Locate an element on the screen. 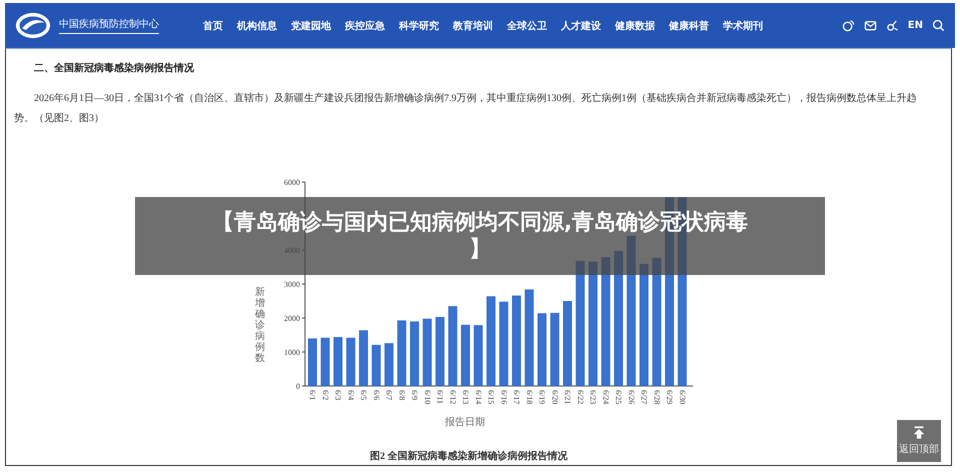  logo-icon is located at coordinates (33, 25).